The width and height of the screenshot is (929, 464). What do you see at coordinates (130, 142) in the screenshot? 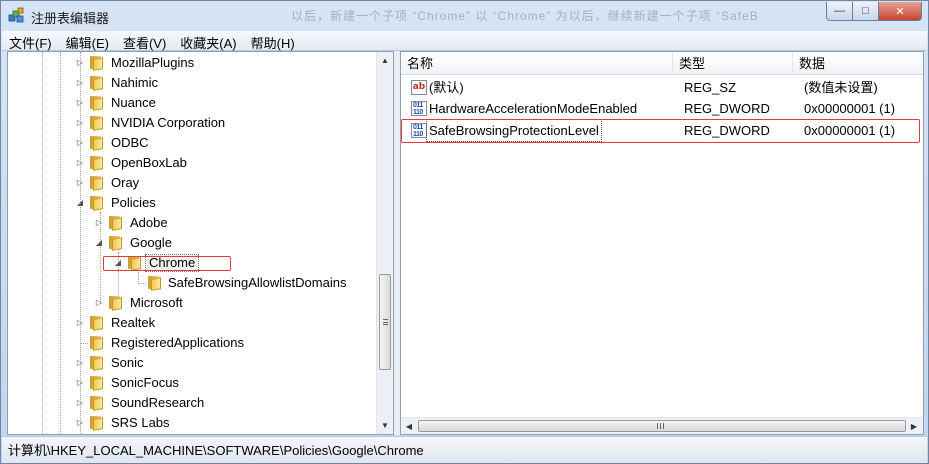
I see `tree-item-label: ODBC` at bounding box center [130, 142].